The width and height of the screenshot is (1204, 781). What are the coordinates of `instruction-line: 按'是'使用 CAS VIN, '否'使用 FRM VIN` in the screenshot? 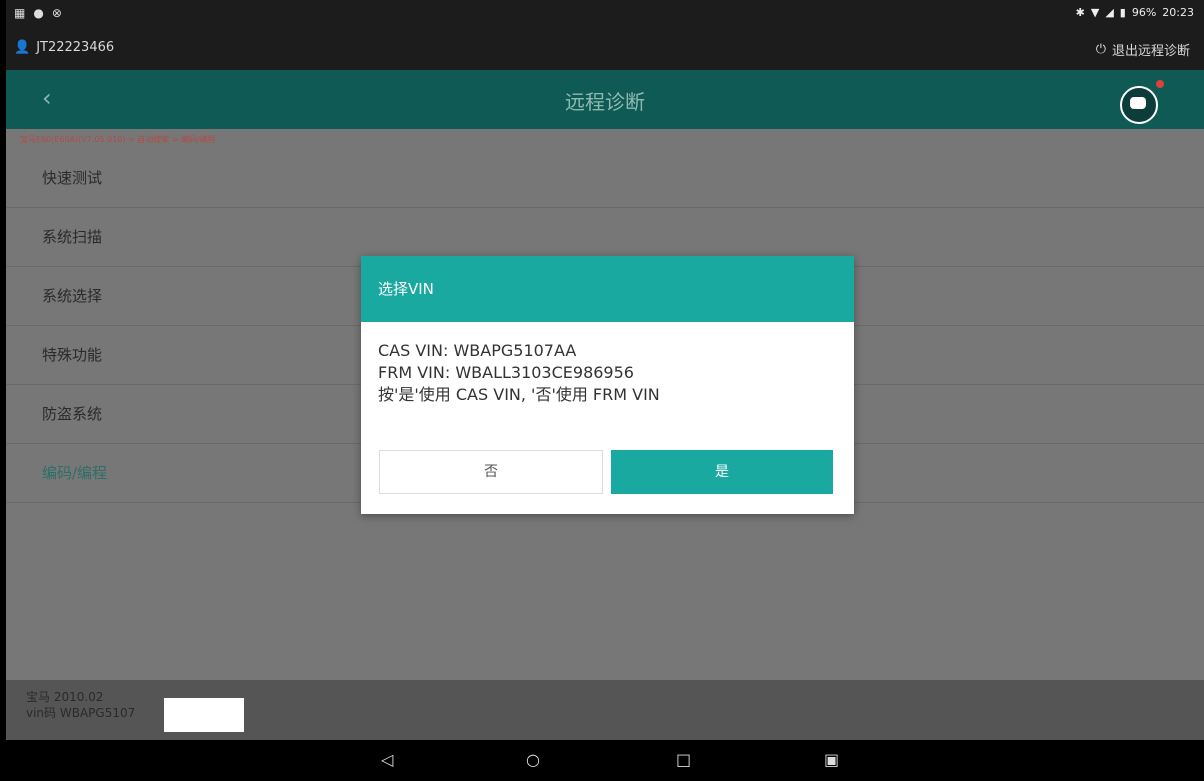 It's located at (519, 394).